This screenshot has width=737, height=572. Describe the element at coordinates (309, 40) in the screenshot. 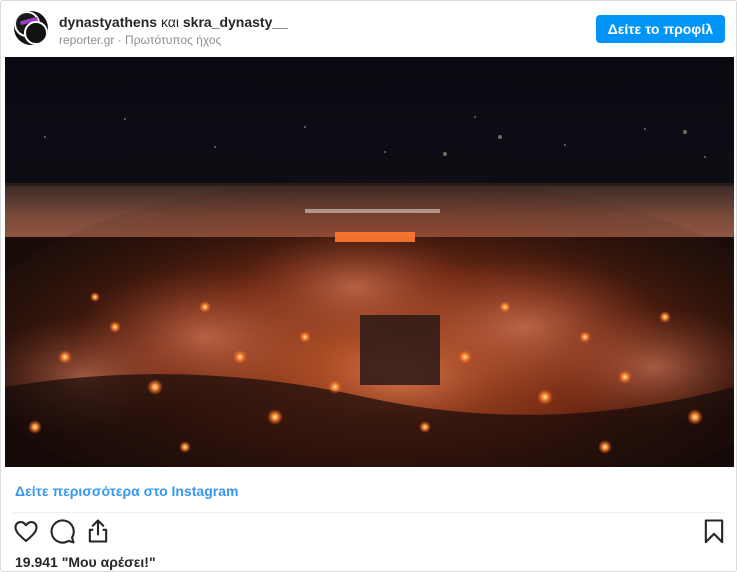

I see `sub-line: reporter.gr · Πρωτότυπος ήχος` at that location.